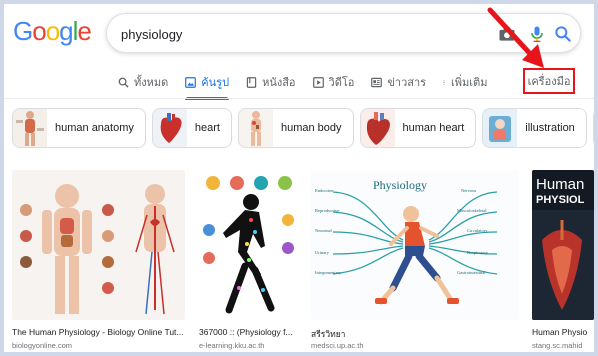  What do you see at coordinates (400, 185) in the screenshot?
I see `diagram-heading: Physiology` at bounding box center [400, 185].